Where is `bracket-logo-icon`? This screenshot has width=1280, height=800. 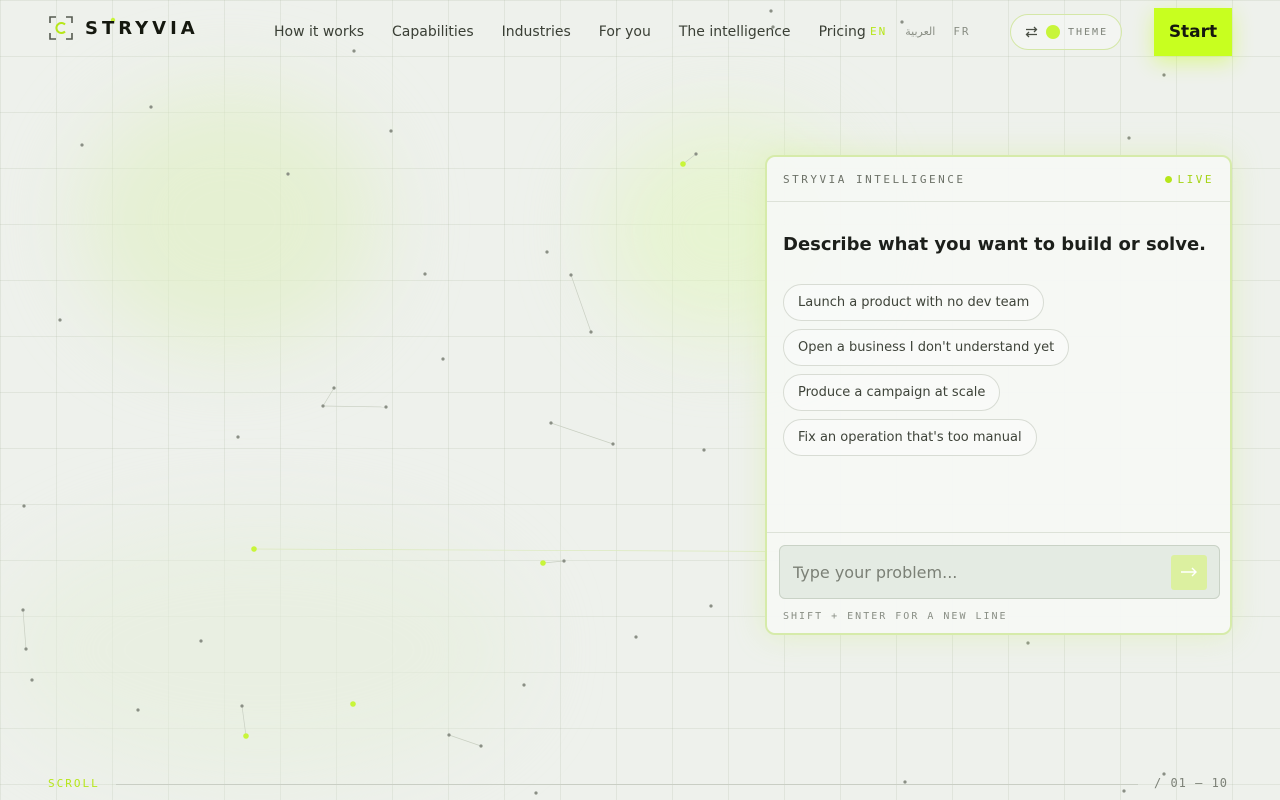
bracket-logo-icon is located at coordinates (61, 28).